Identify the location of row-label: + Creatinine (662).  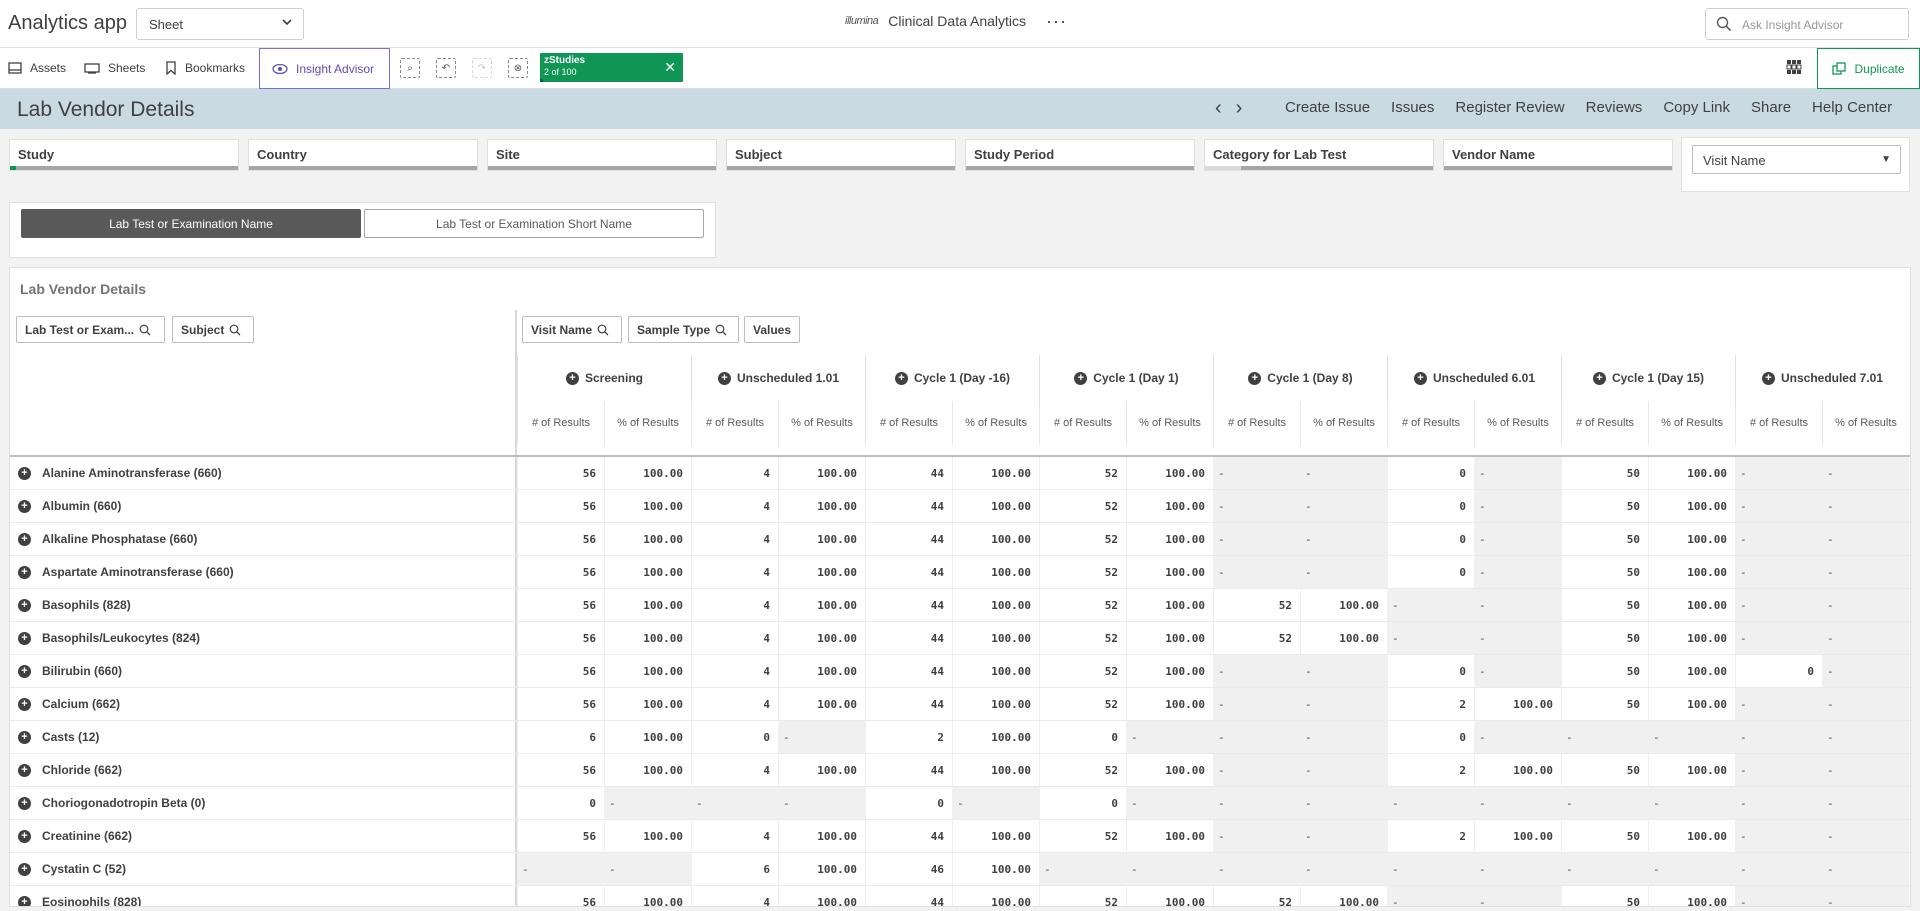
(75, 836).